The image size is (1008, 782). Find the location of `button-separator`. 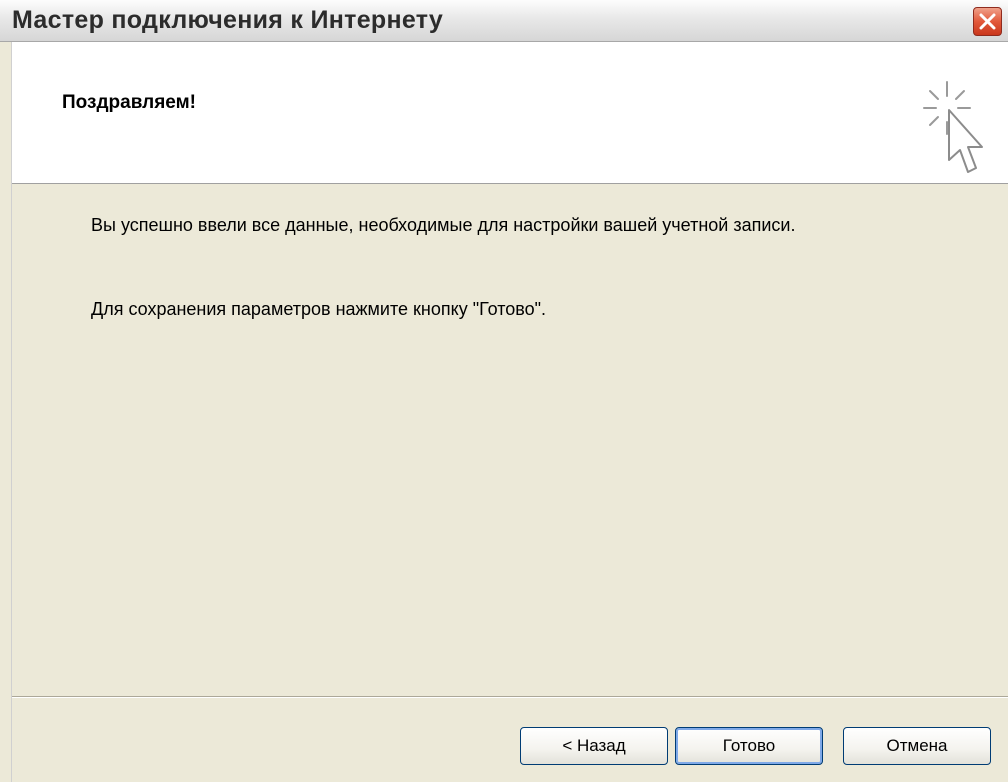

button-separator is located at coordinates (510, 697).